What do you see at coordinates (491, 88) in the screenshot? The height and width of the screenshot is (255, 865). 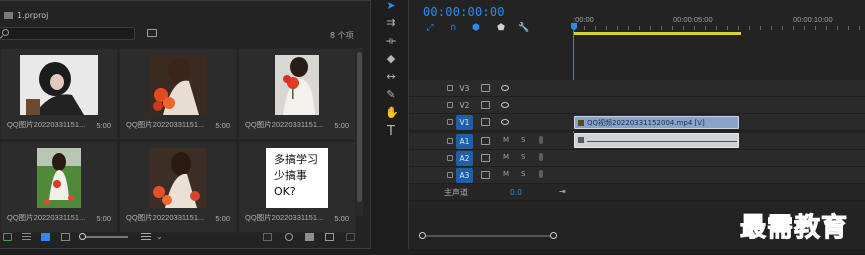 I see `track-header-v3: V3` at bounding box center [491, 88].